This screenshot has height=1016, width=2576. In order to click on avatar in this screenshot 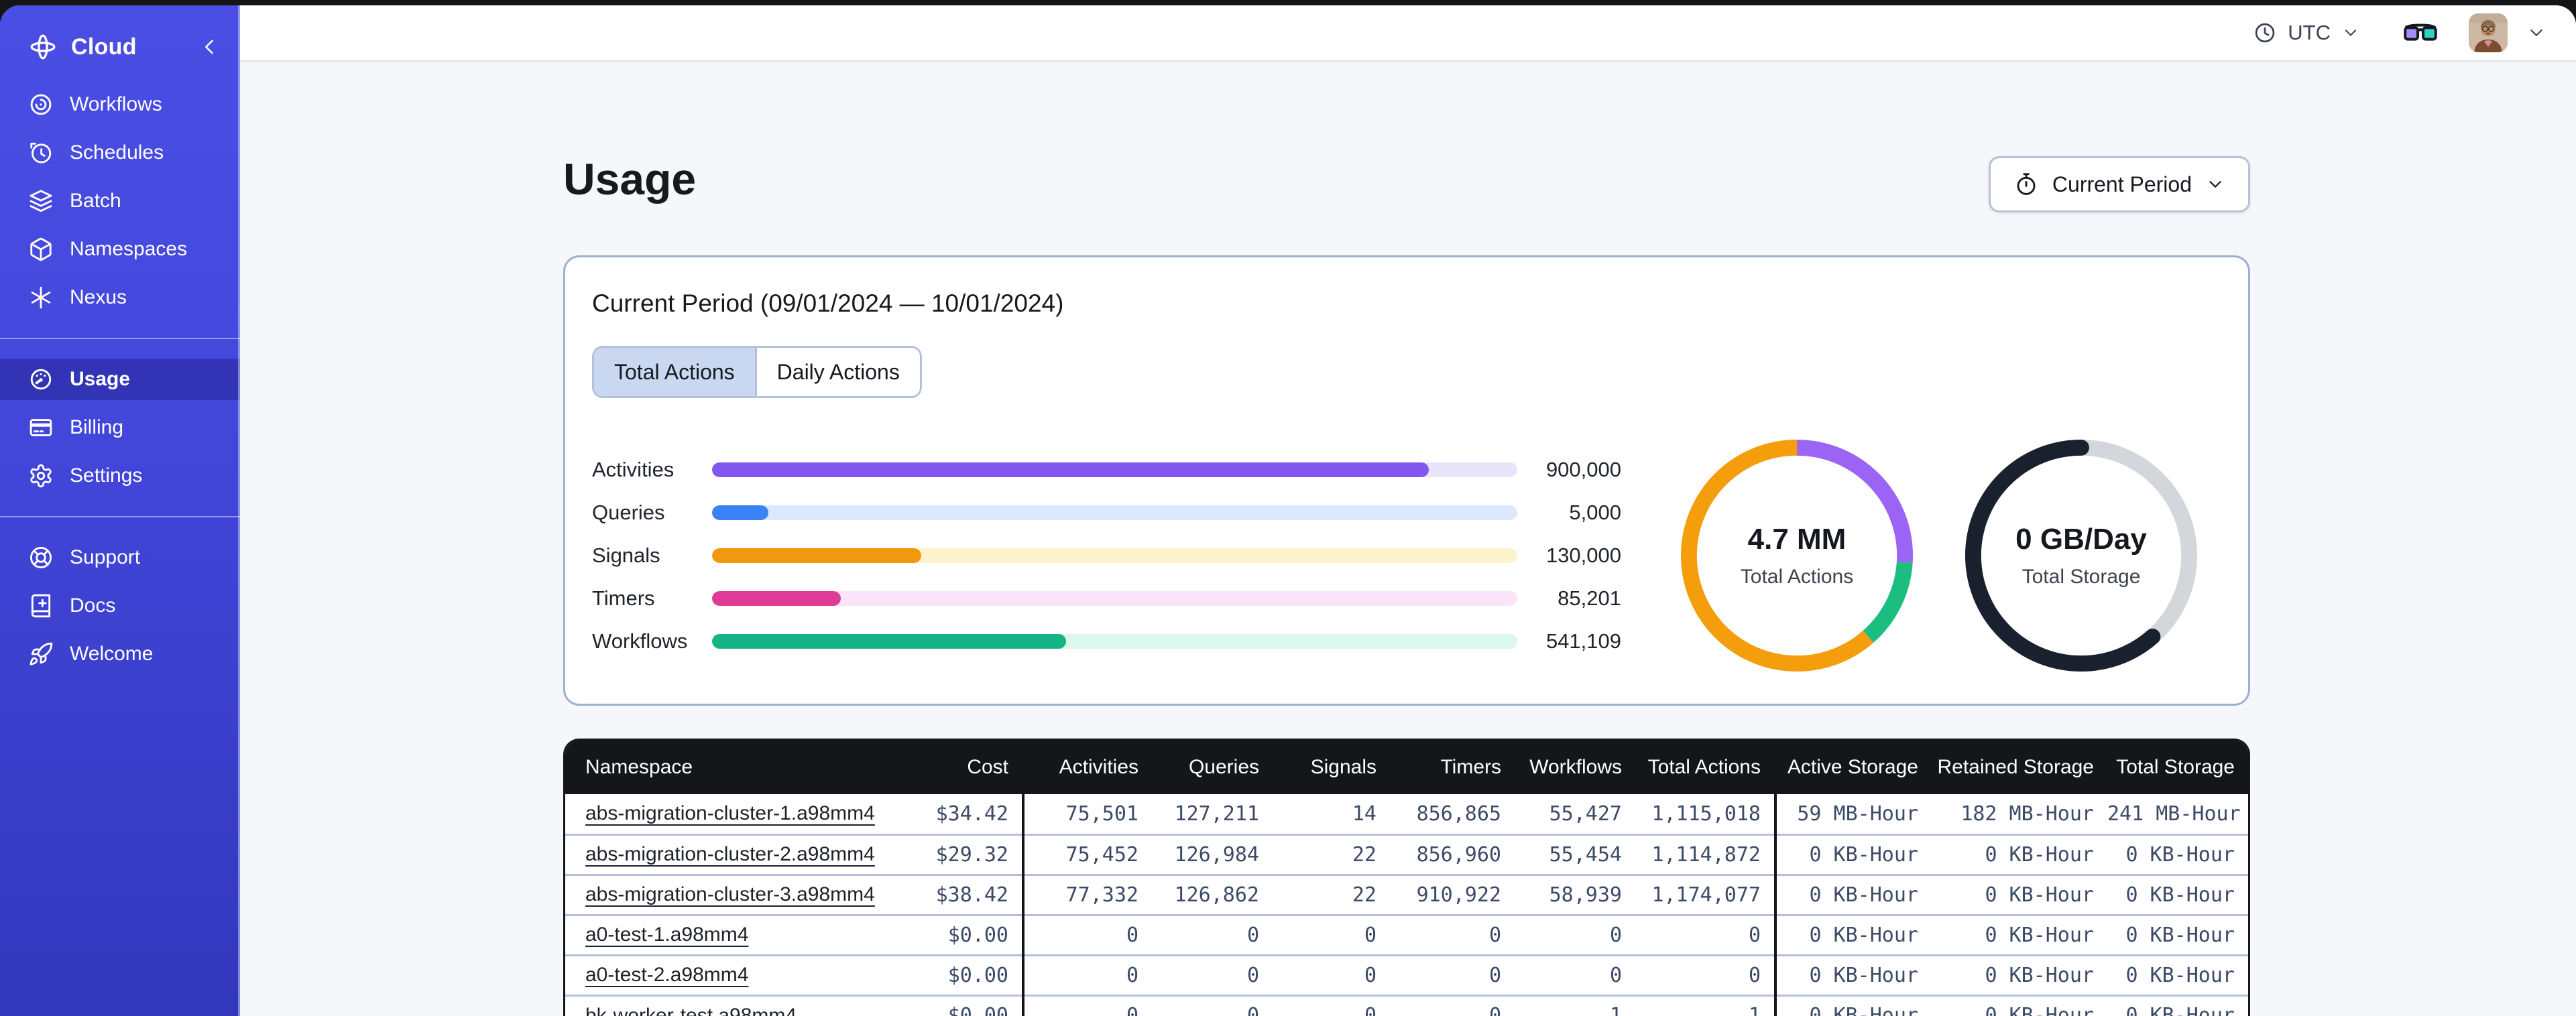, I will do `click(2488, 32)`.